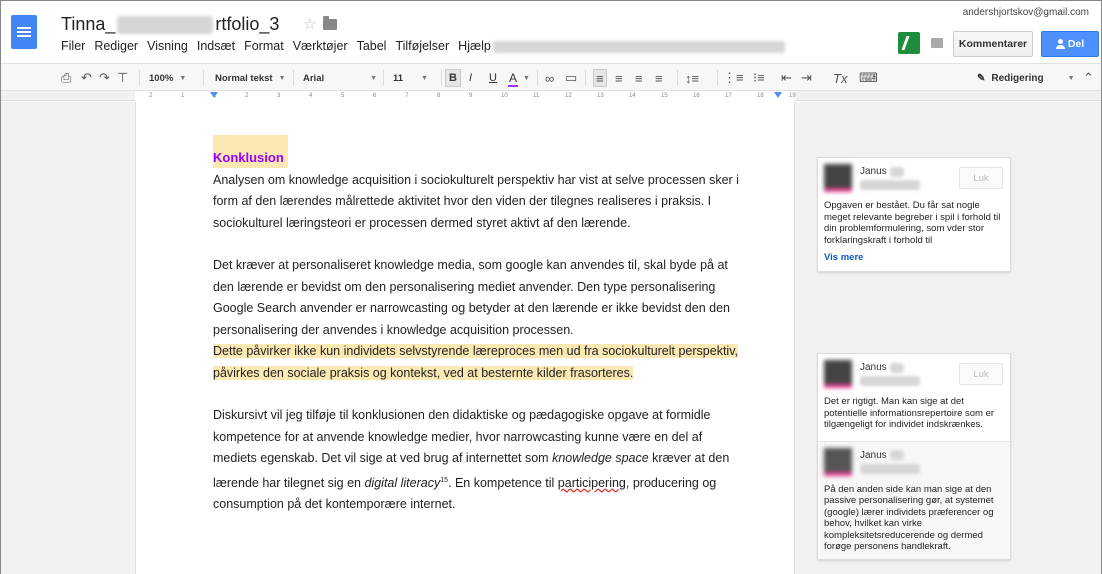  Describe the element at coordinates (375, 96) in the screenshot. I see `ruler-tick: 6` at that location.